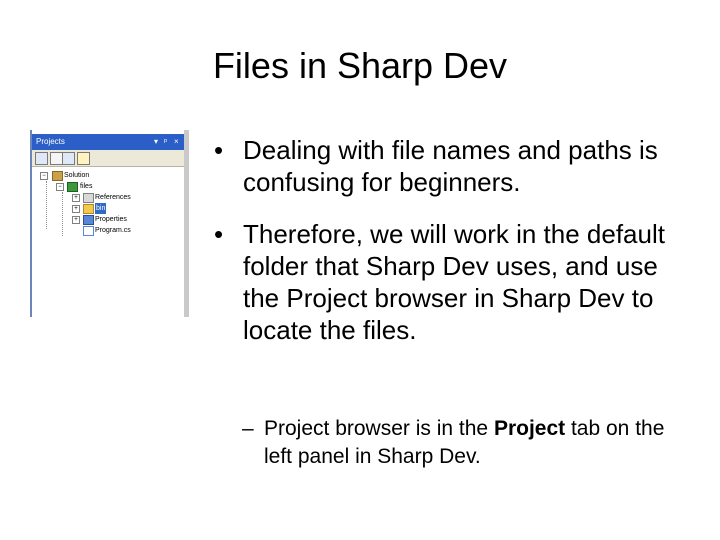 This screenshot has width=720, height=540. I want to click on tree-item-label: bin, so click(101, 208).